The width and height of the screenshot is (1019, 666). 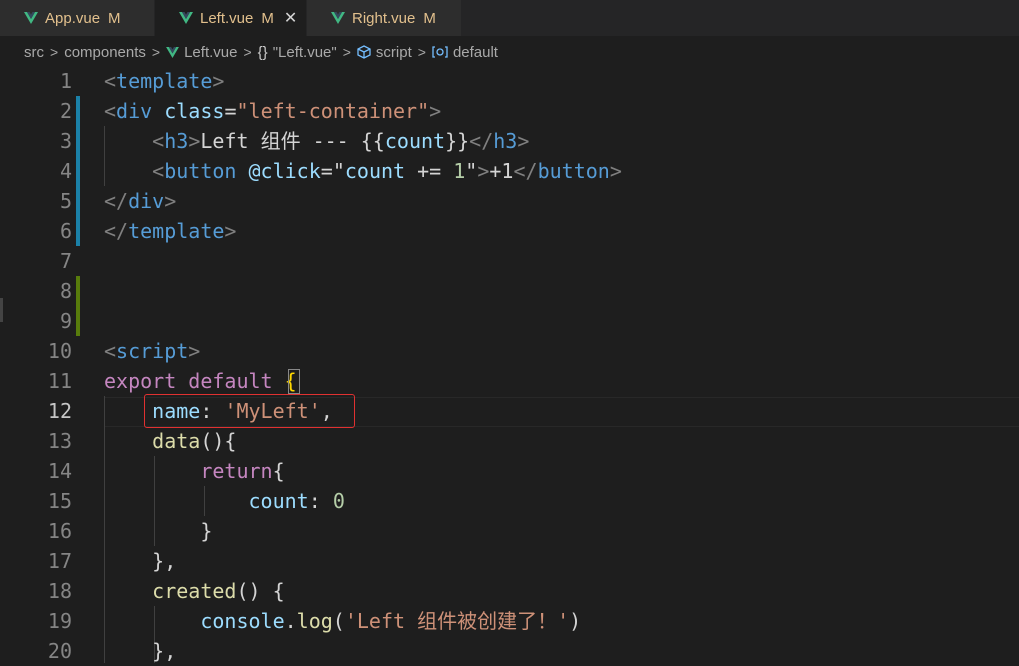 What do you see at coordinates (65, 141) in the screenshot?
I see `line-number: 3` at bounding box center [65, 141].